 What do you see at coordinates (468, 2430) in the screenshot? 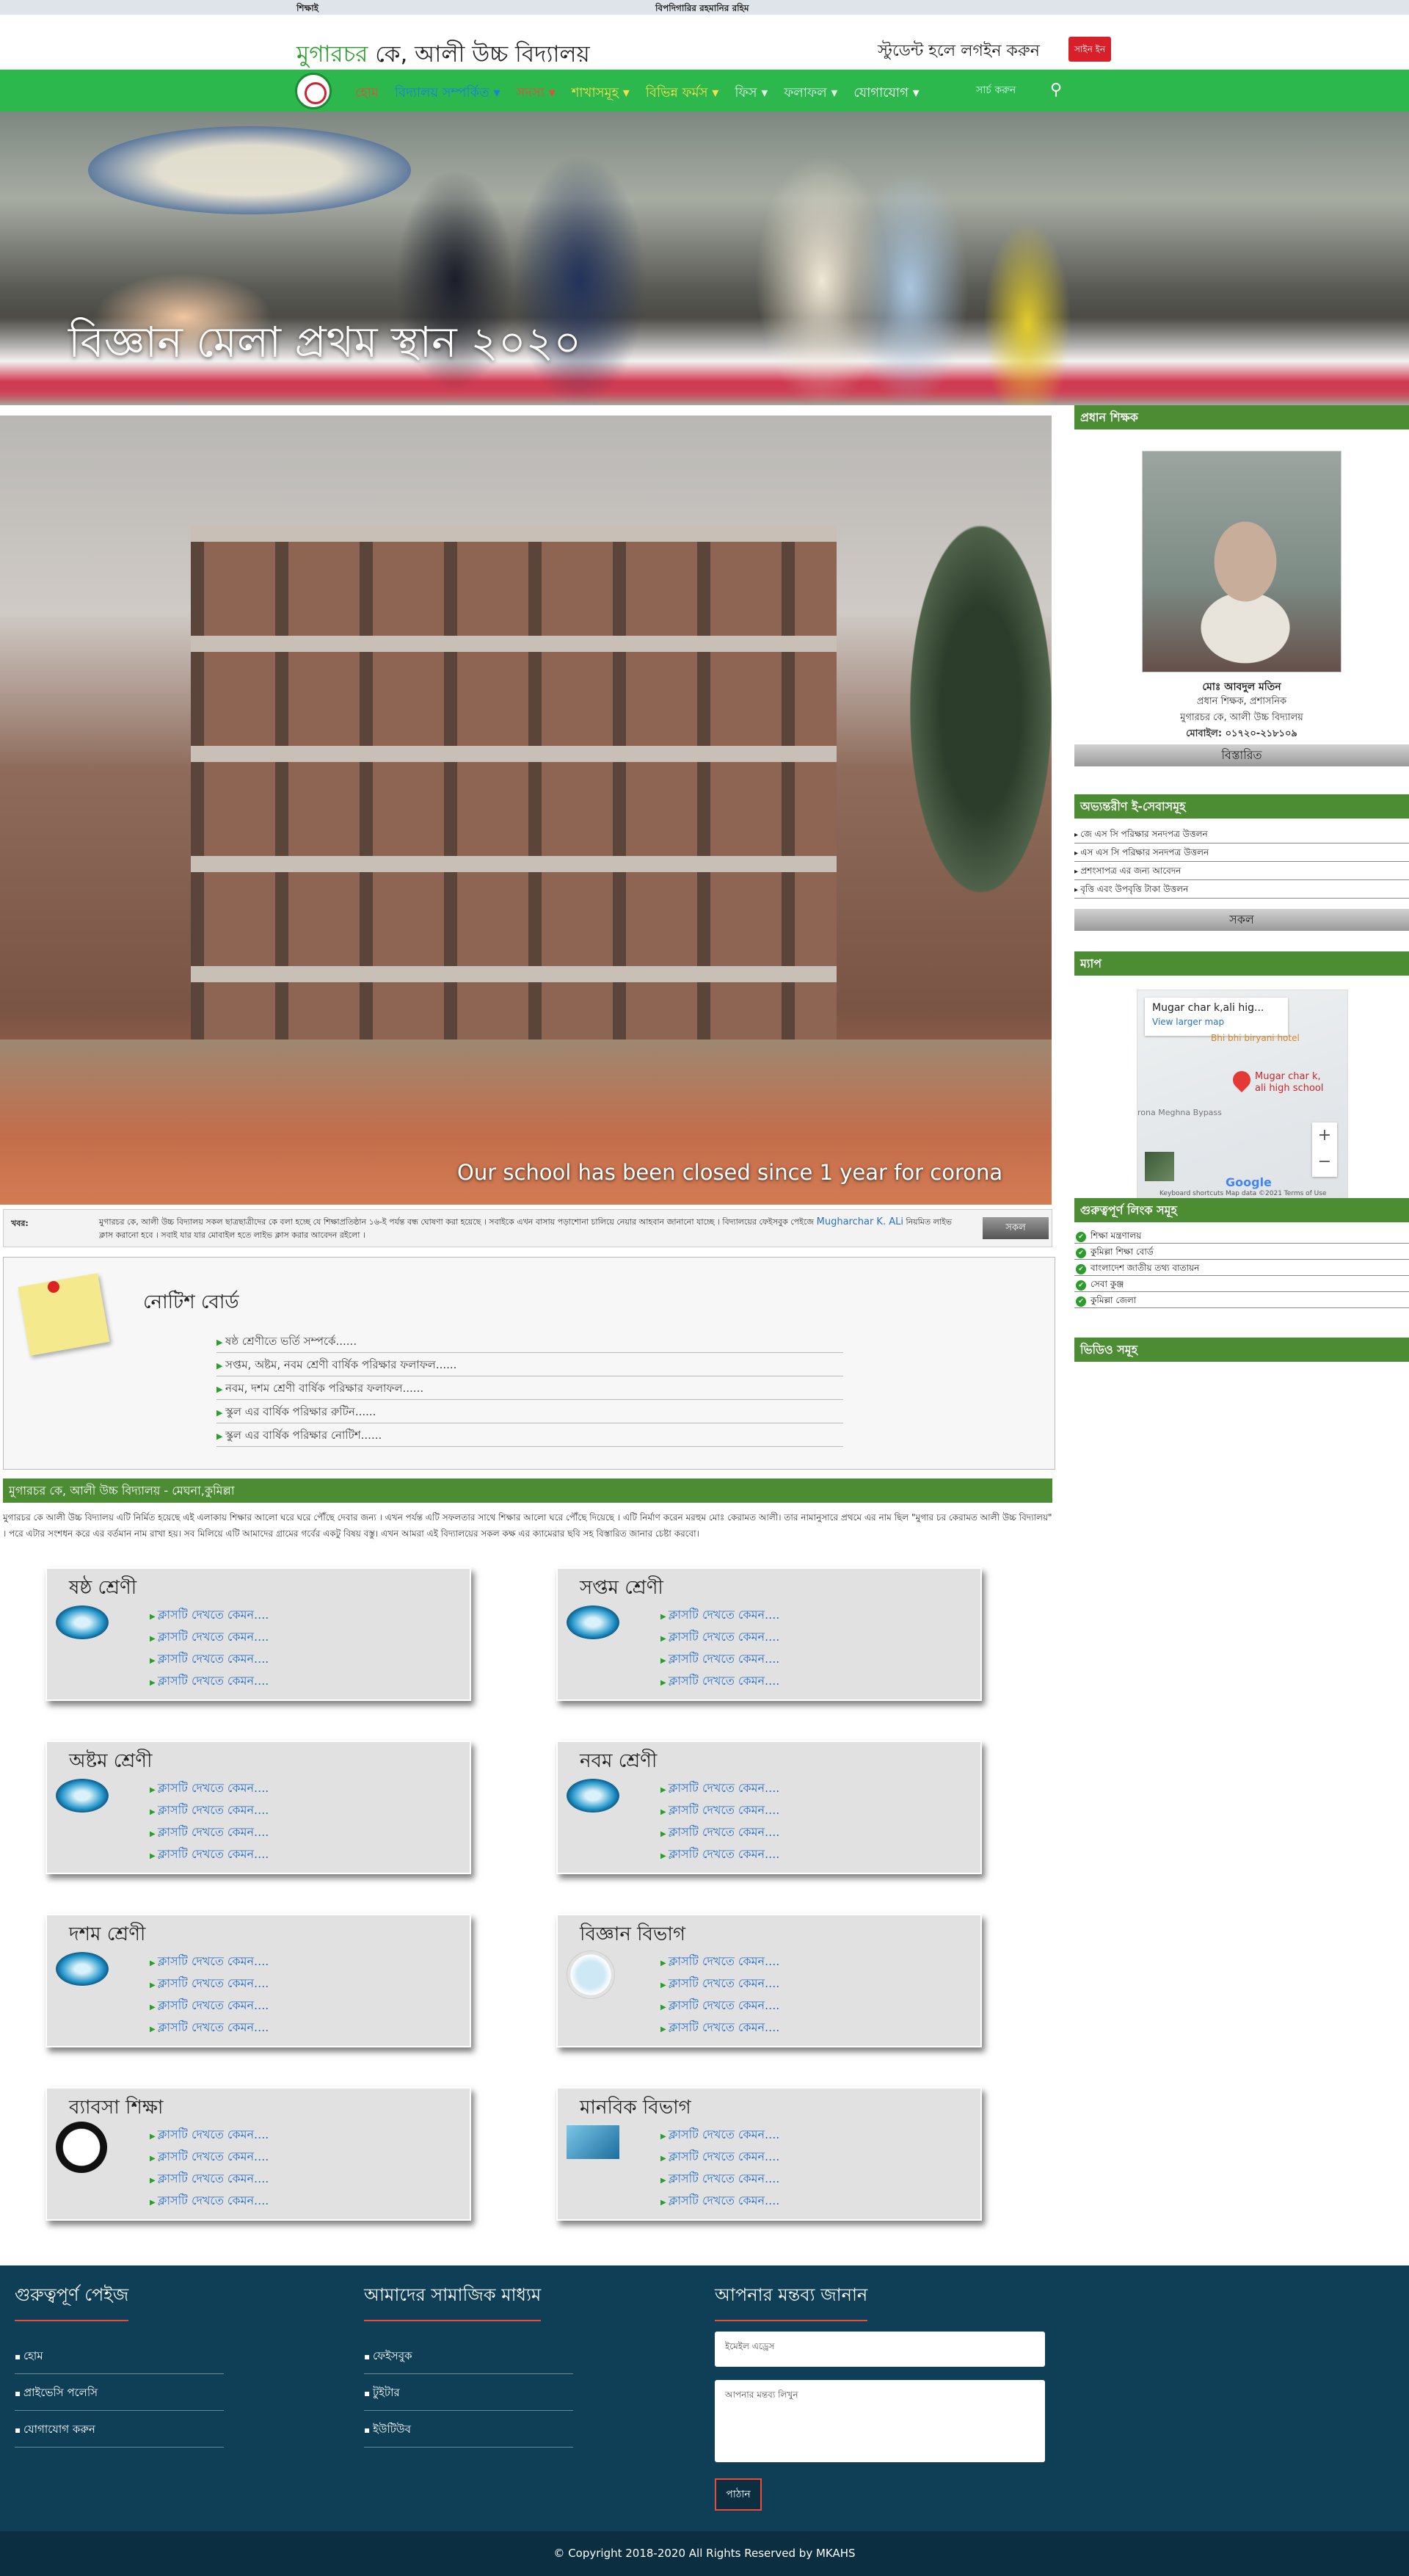
I see `footer-social-link: ইউটিউব` at bounding box center [468, 2430].